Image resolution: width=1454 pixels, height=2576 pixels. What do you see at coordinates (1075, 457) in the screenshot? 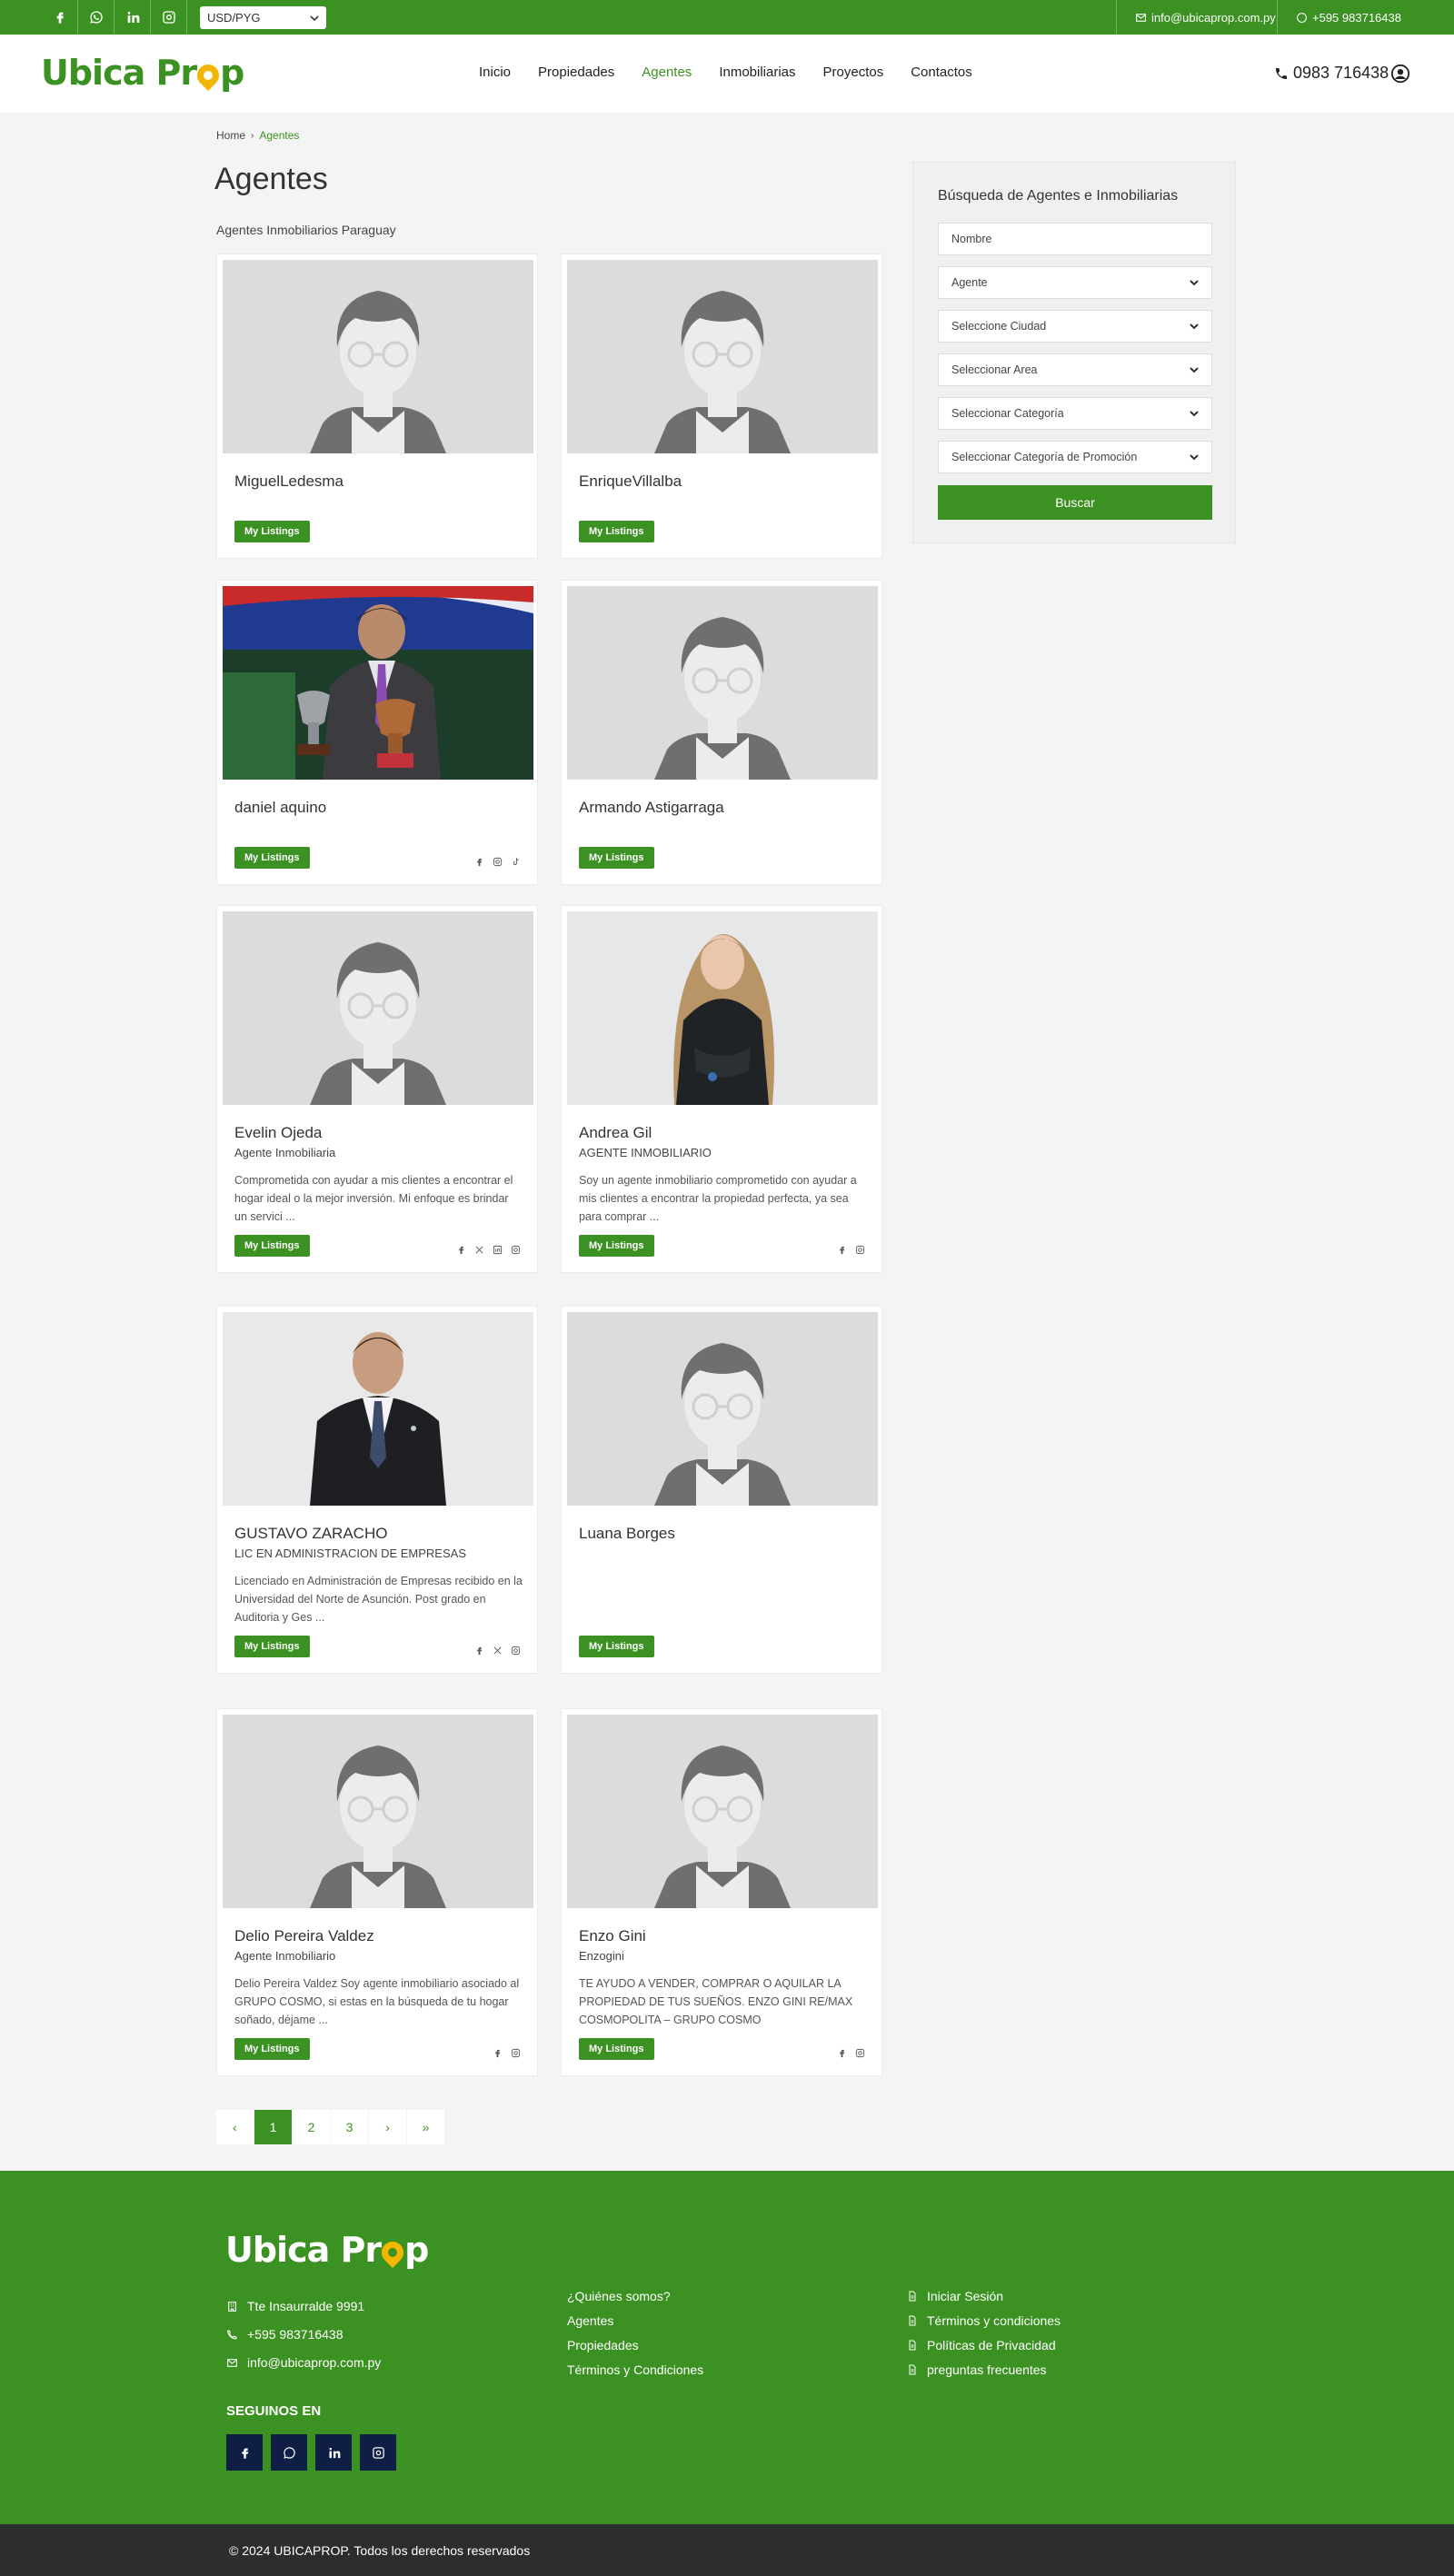
I see `promotion-category-select: Seleccionar Categoría de Promoción` at bounding box center [1075, 457].